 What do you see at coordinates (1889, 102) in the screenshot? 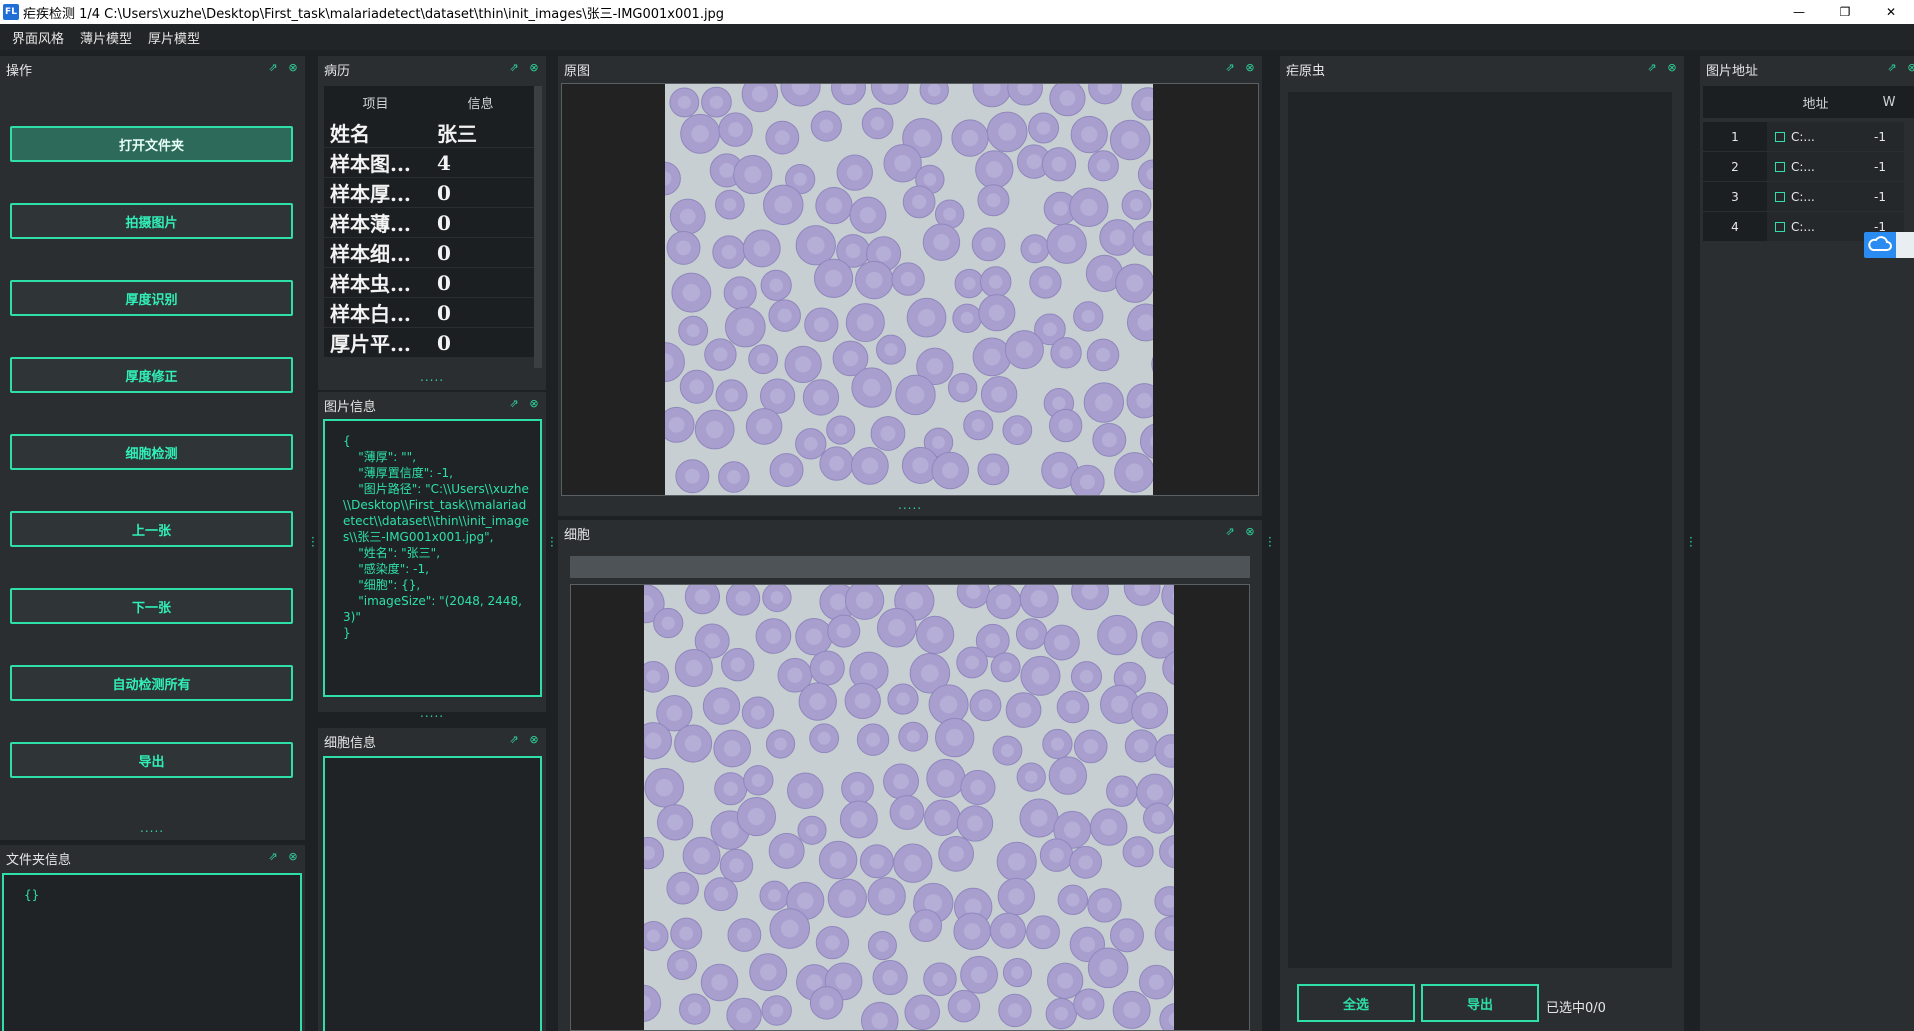
I see `column-header-w: W` at bounding box center [1889, 102].